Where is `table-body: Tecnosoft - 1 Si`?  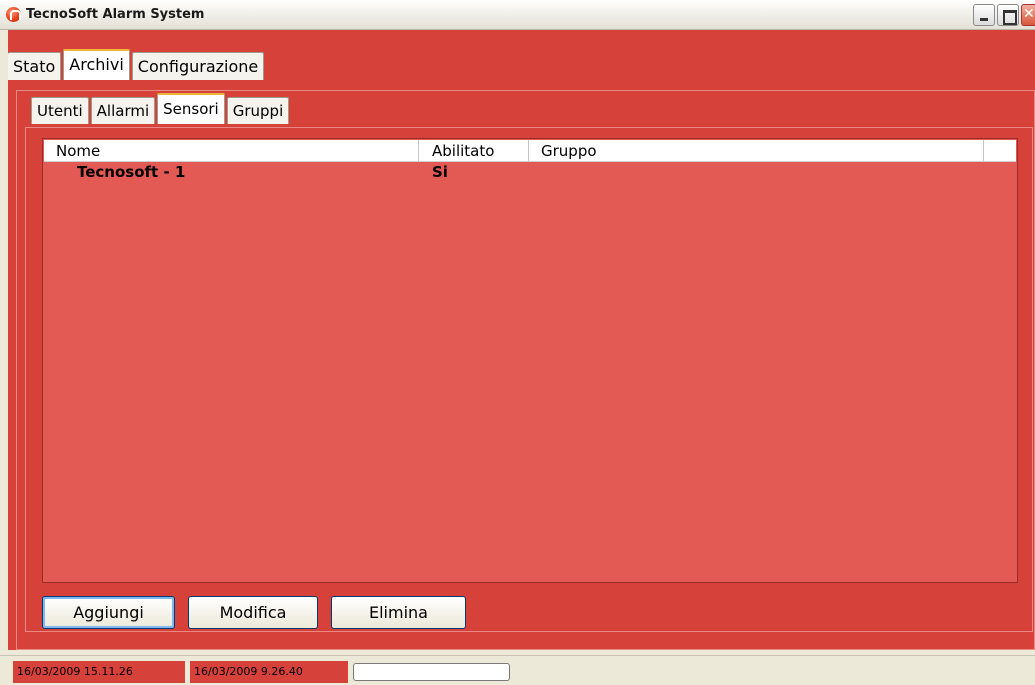
table-body: Tecnosoft - 1 Si is located at coordinates (530, 174).